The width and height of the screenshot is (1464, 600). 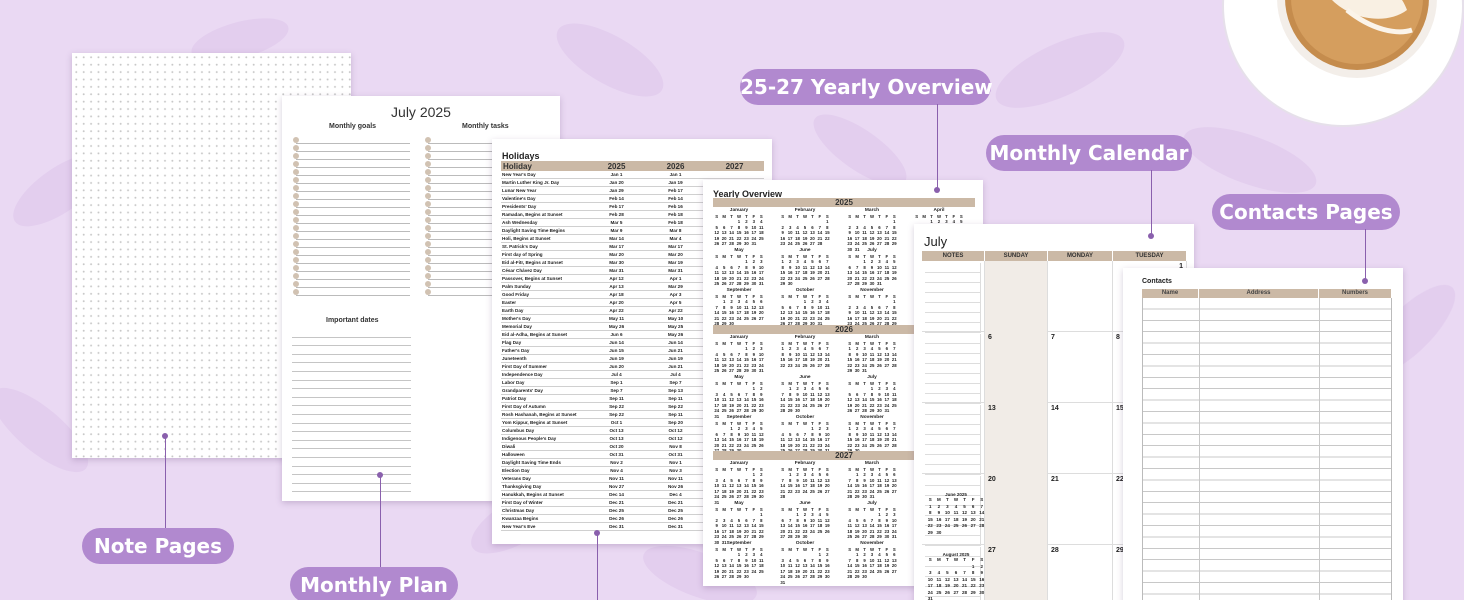 I want to click on table-cell: May 26, so click(x=675, y=335).